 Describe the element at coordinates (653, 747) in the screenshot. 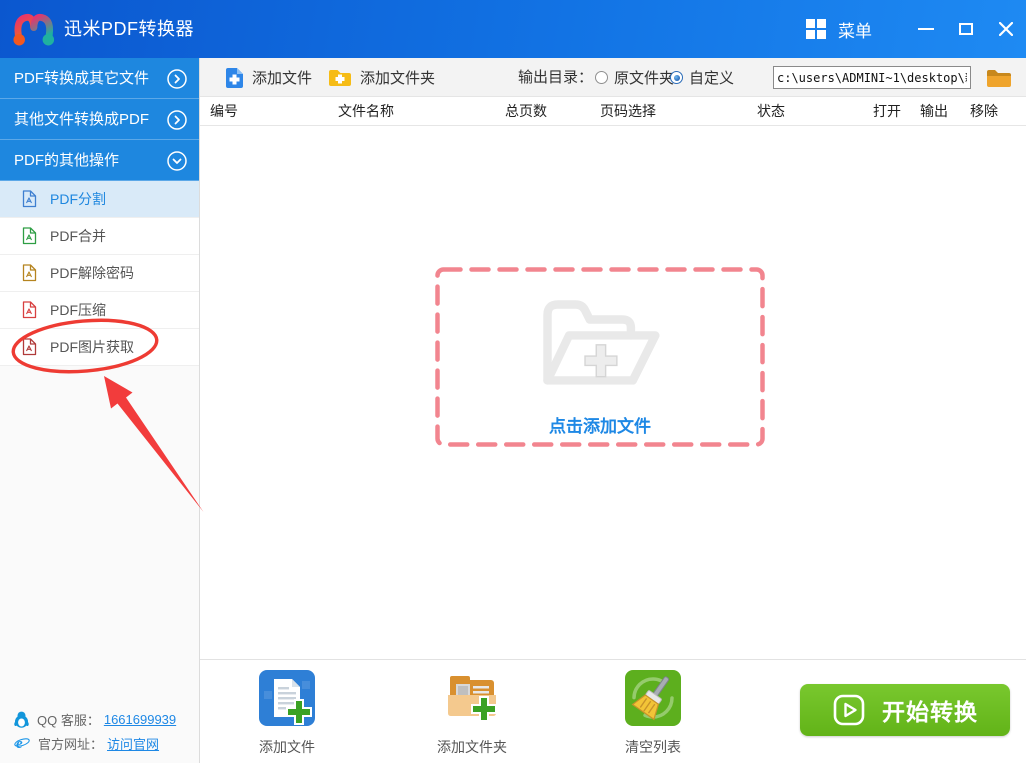

I see `clear-list-label: 清空列表` at that location.